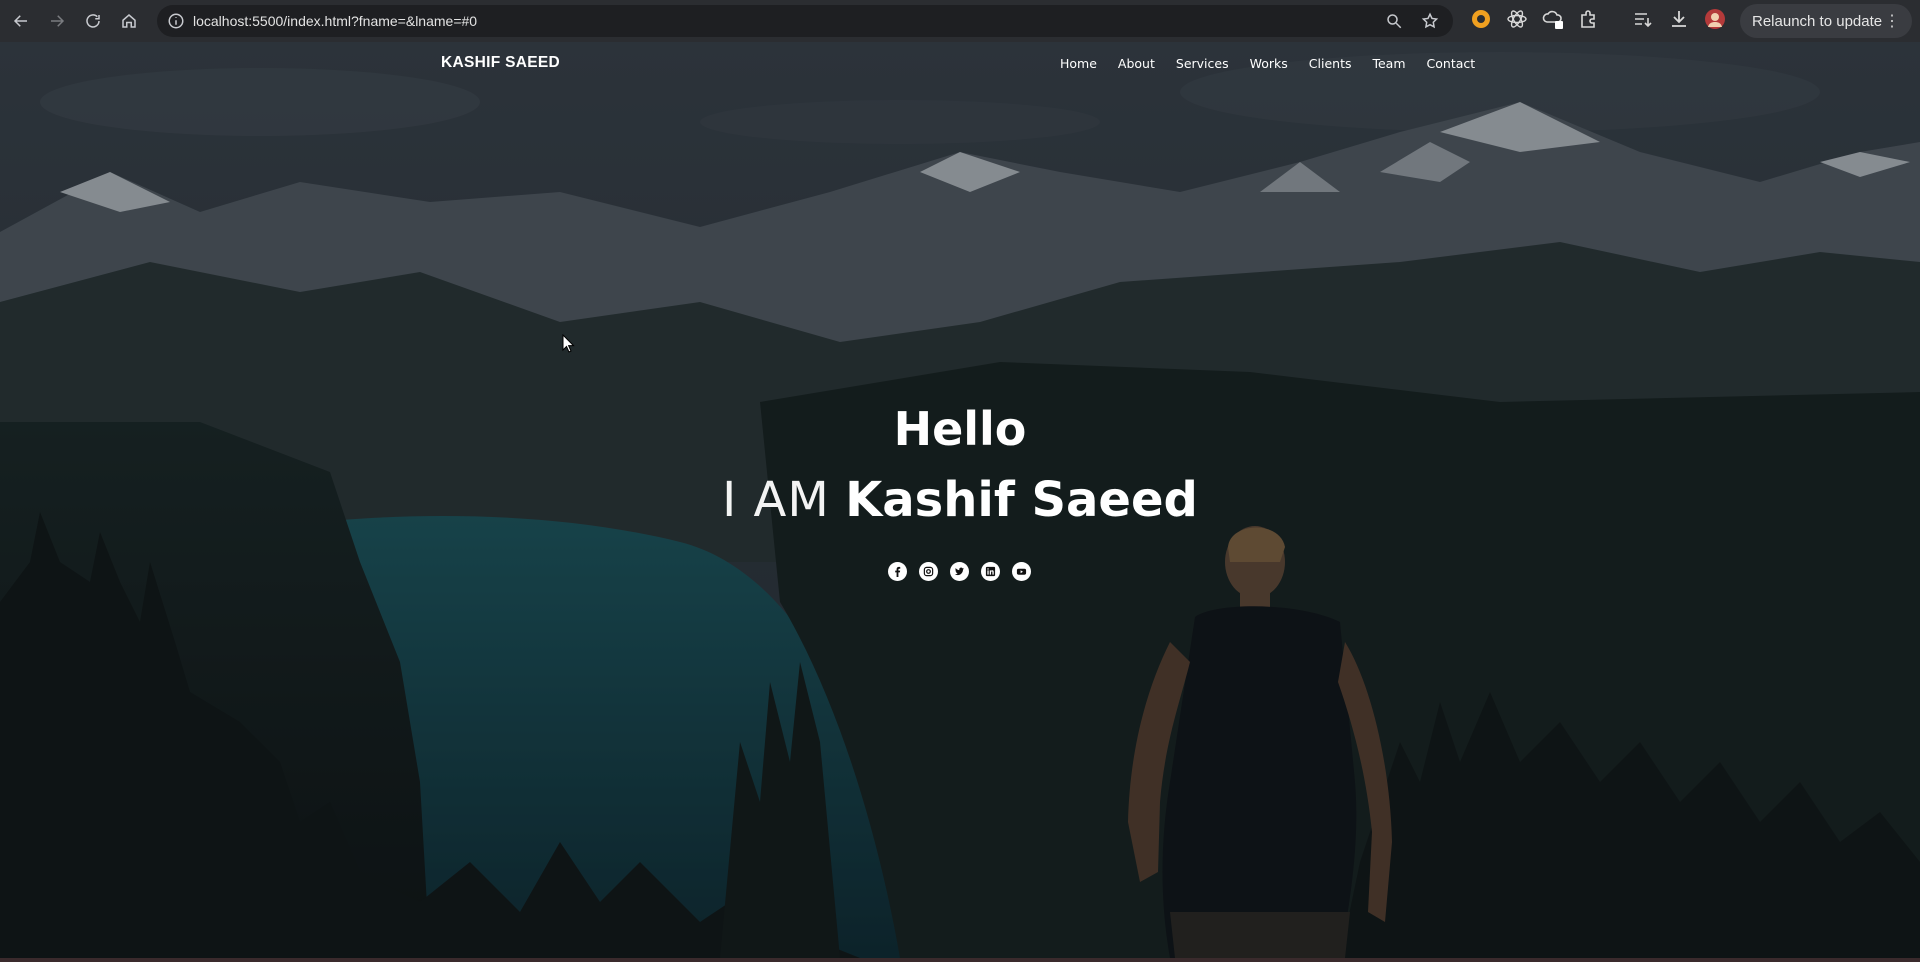 The image size is (1920, 962). Describe the element at coordinates (960, 429) in the screenshot. I see `hero-greeting: Hello` at that location.